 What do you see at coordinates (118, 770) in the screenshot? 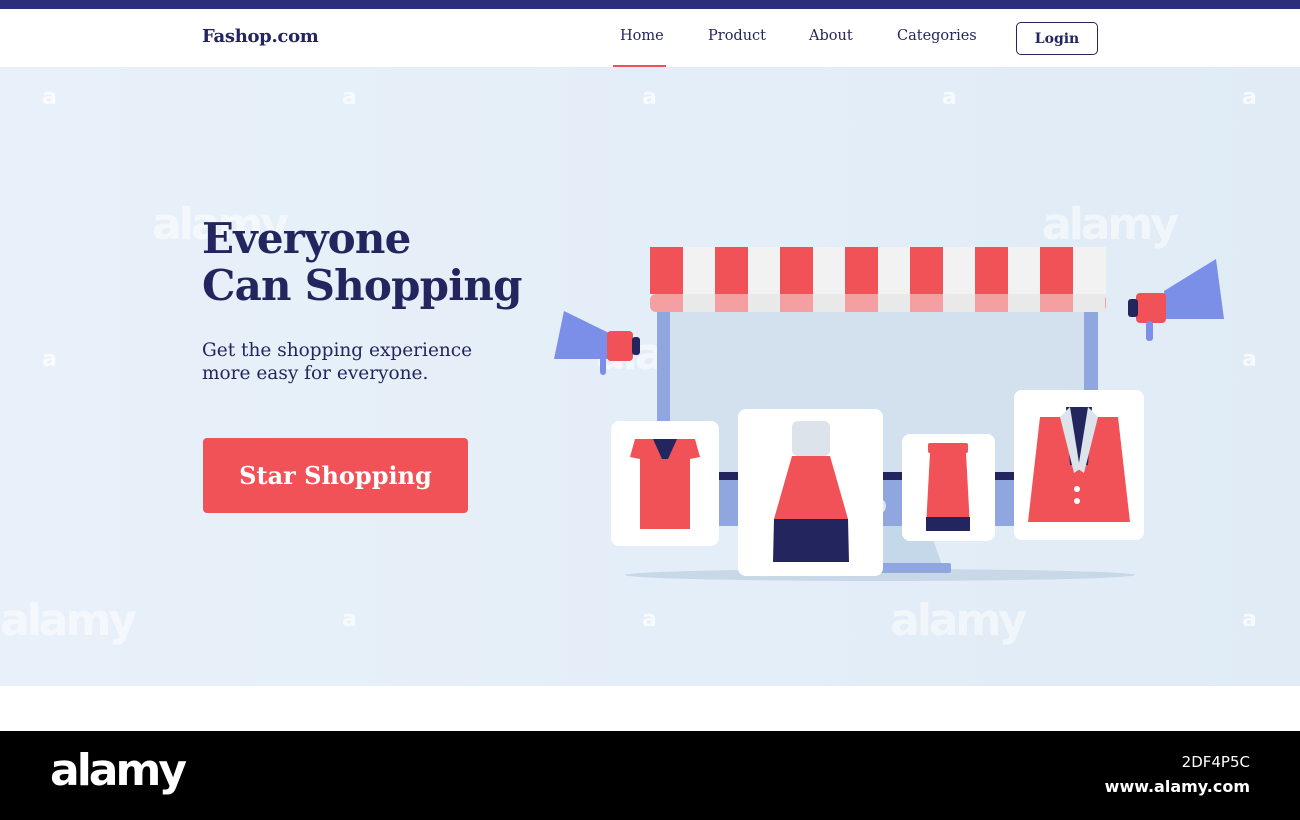
I see `watermark-footer-logo: alamy` at bounding box center [118, 770].